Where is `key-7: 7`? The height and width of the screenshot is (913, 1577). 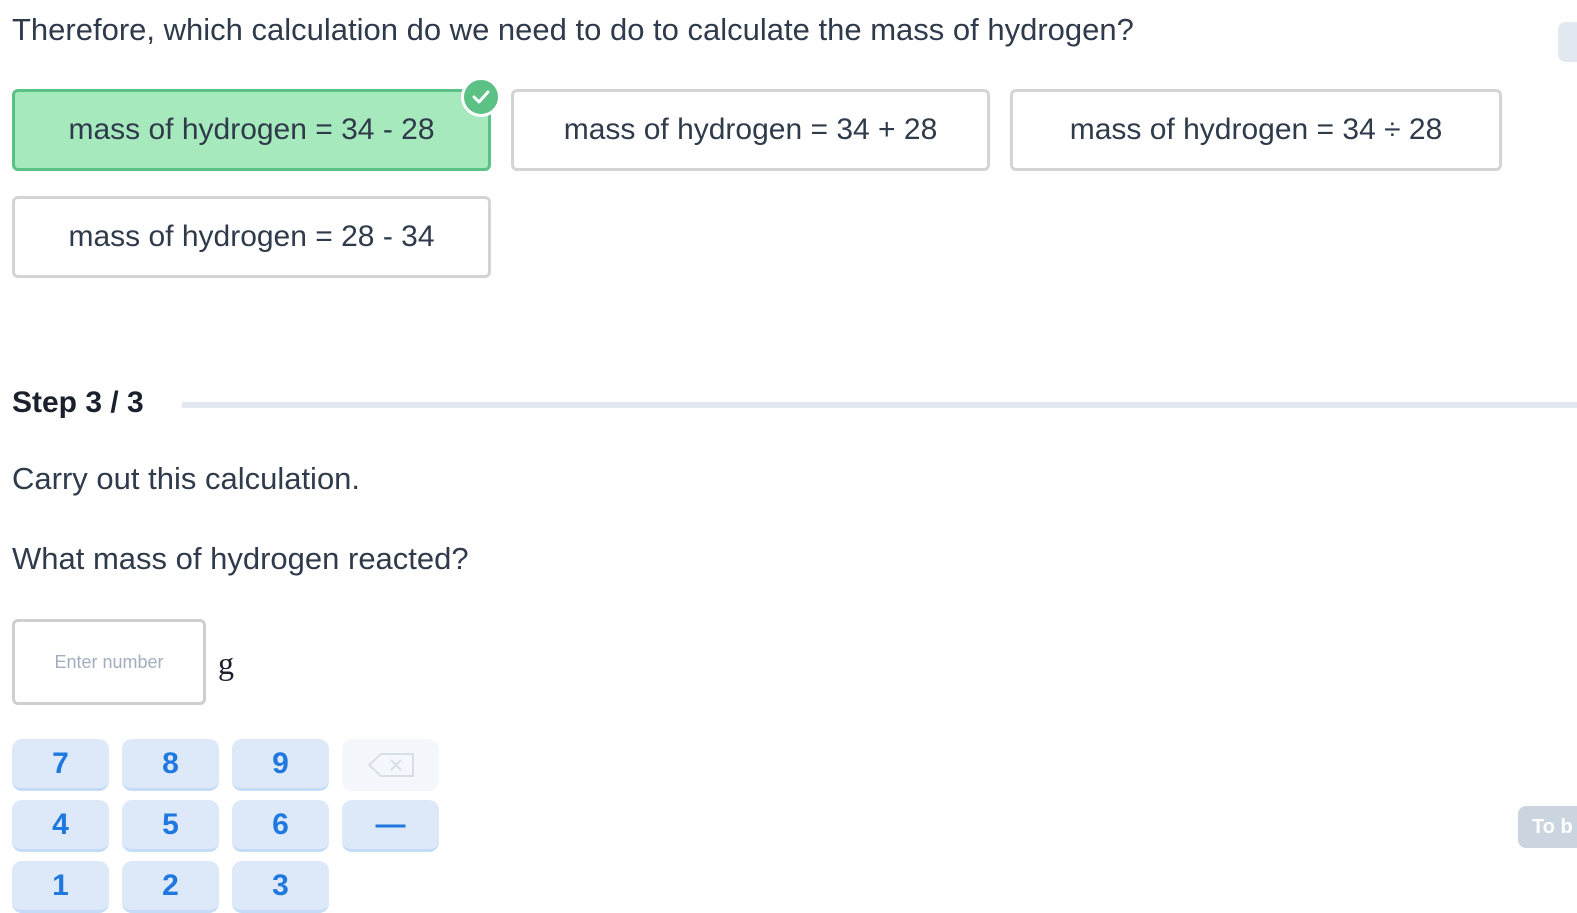
key-7: 7 is located at coordinates (60, 765).